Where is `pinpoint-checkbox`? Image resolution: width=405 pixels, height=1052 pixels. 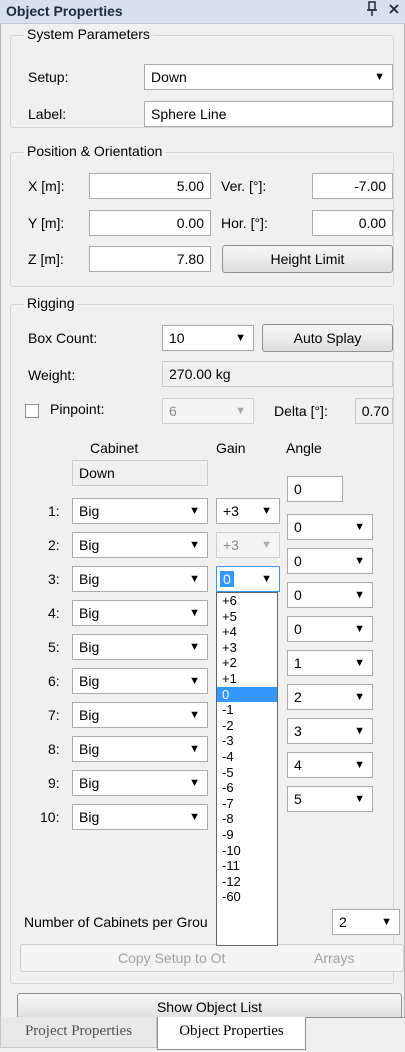
pinpoint-checkbox is located at coordinates (32, 411).